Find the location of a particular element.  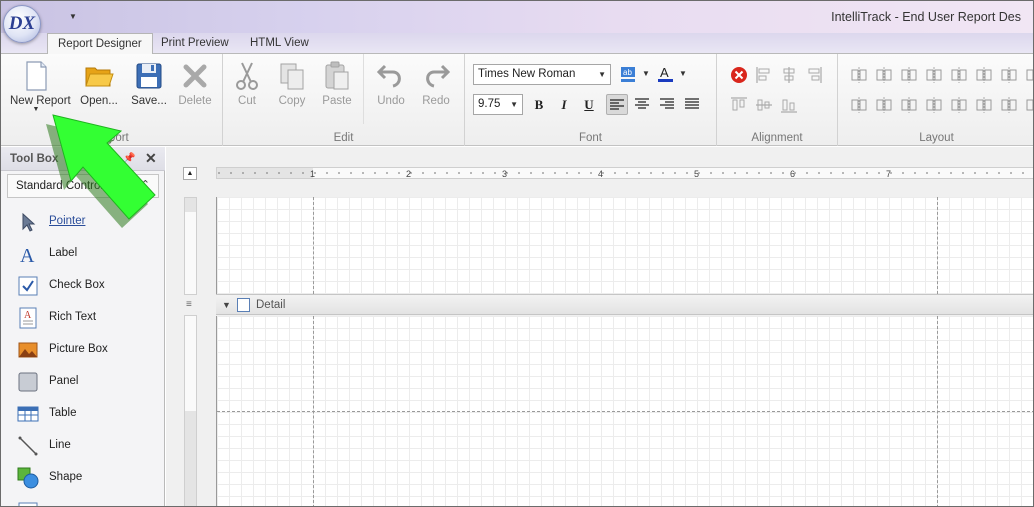

vert-spacing-increase-button is located at coordinates (885, 106).